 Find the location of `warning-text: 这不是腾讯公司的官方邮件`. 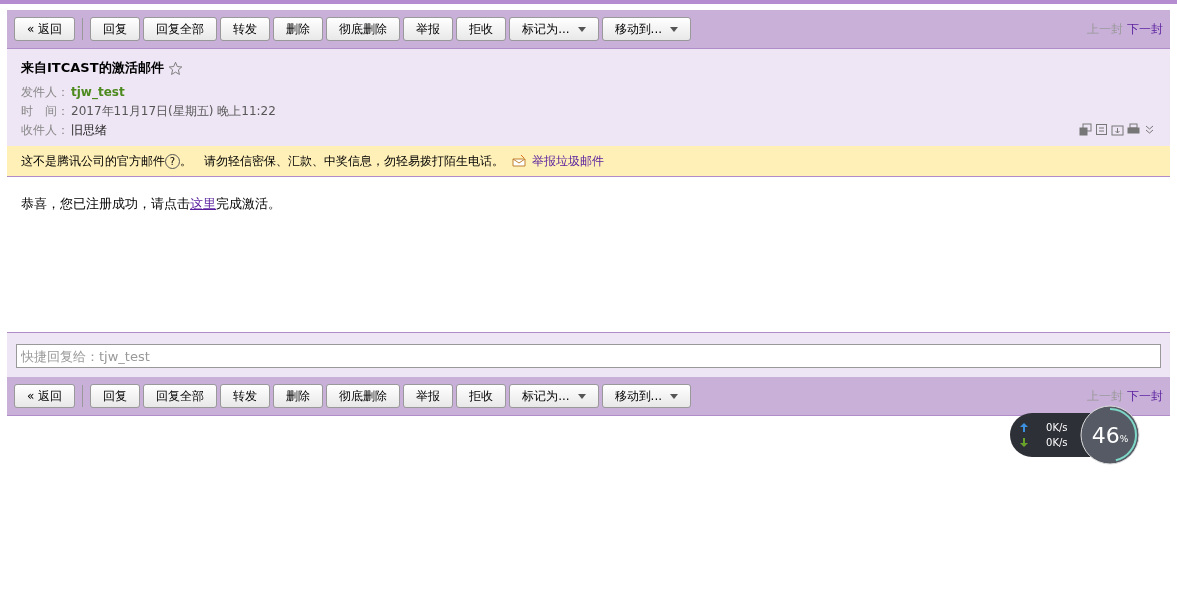

warning-text: 这不是腾讯公司的官方邮件 is located at coordinates (93, 161).